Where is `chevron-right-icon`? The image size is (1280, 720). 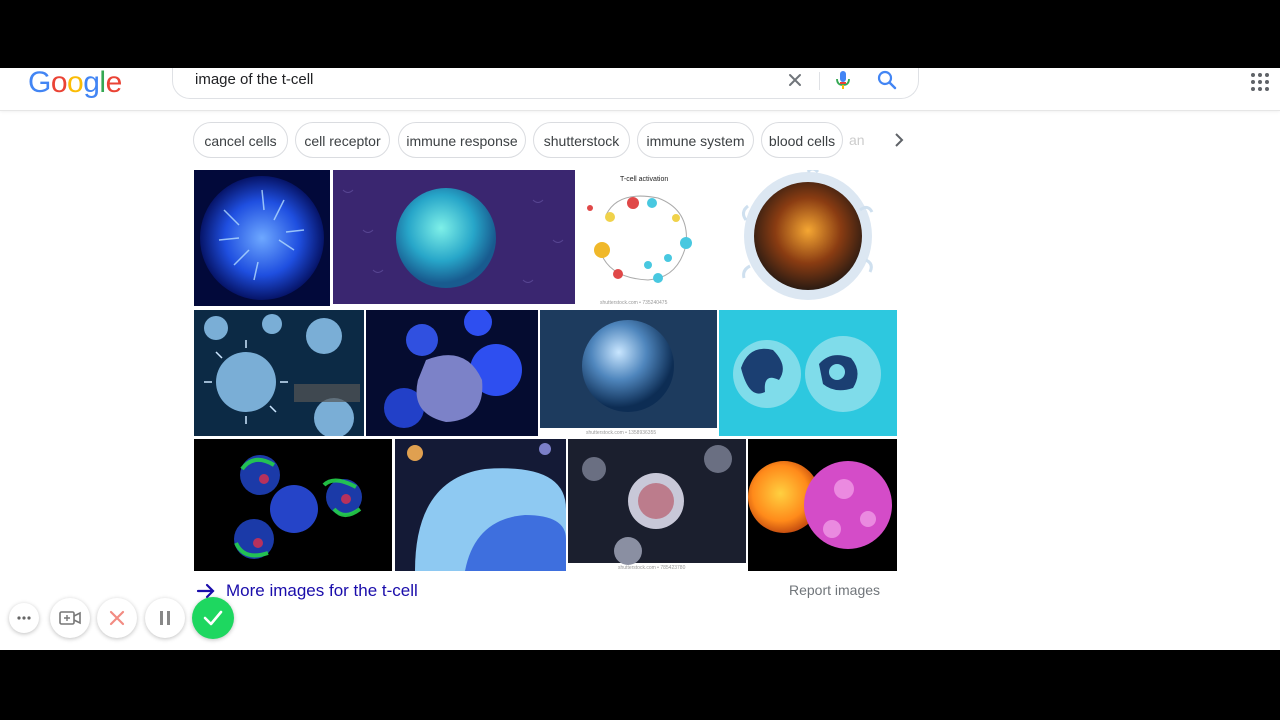
chevron-right-icon is located at coordinates (899, 140).